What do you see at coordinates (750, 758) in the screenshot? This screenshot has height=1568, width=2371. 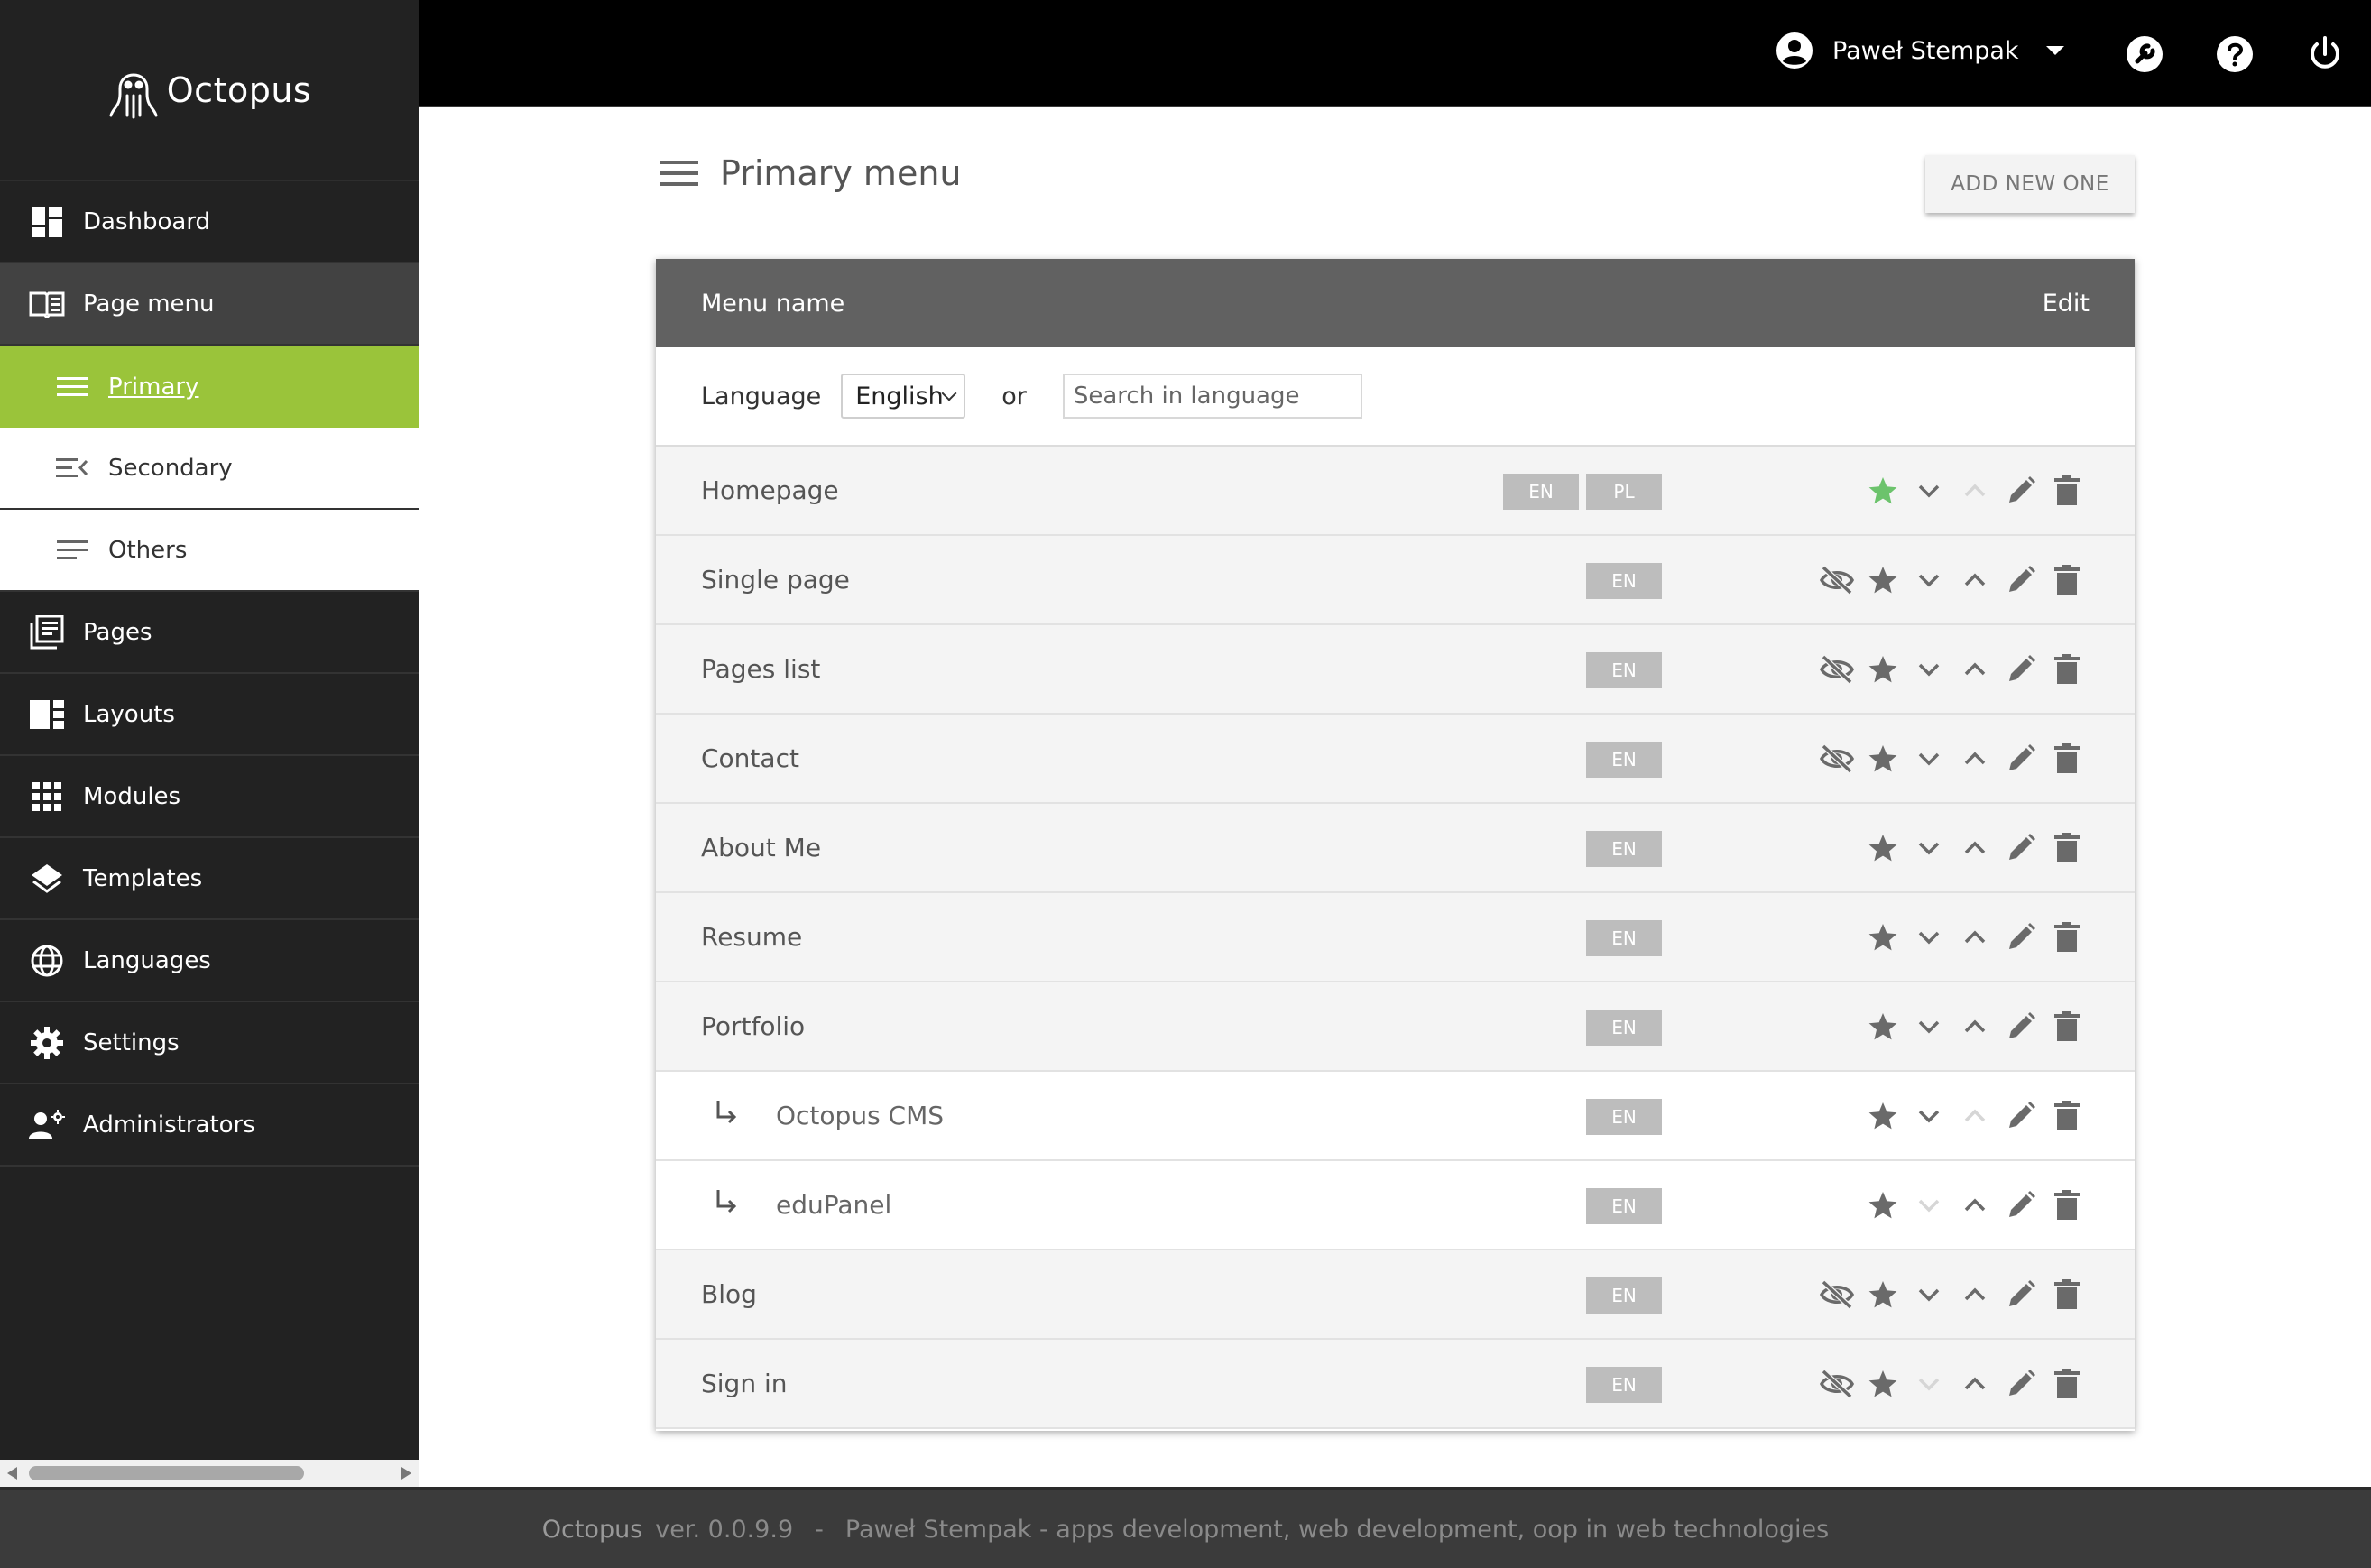 I see `row-name: Contact` at bounding box center [750, 758].